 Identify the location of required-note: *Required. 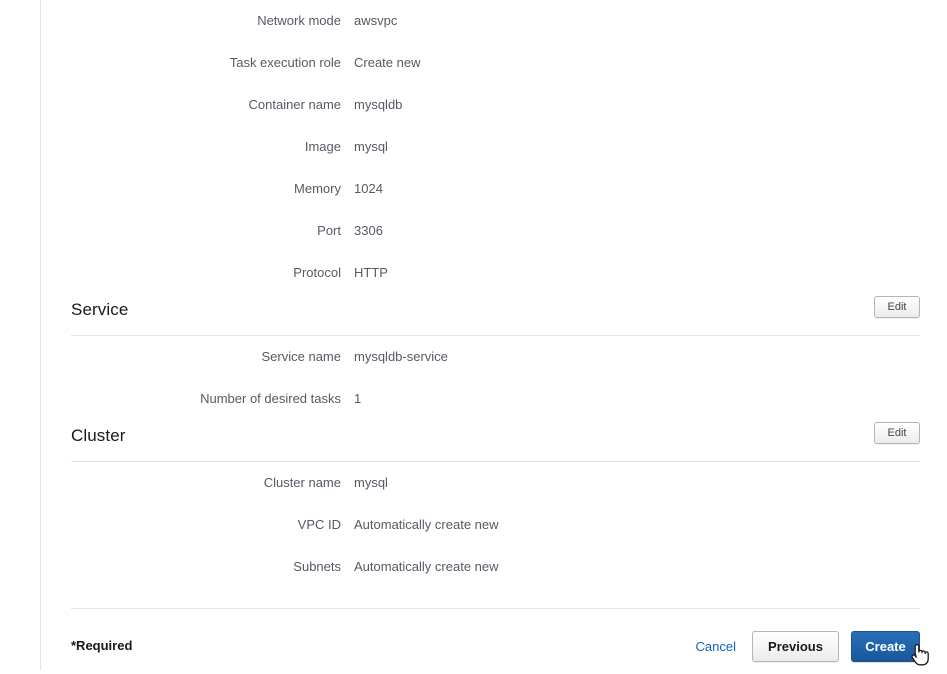
(102, 645).